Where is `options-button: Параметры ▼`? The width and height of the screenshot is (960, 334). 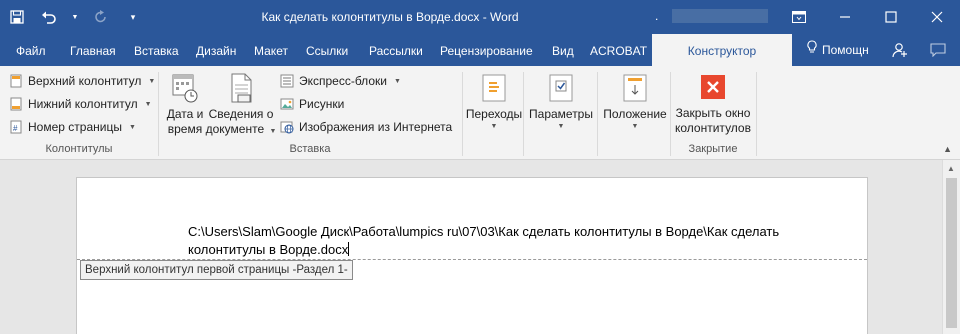 options-button: Параметры ▼ is located at coordinates (561, 102).